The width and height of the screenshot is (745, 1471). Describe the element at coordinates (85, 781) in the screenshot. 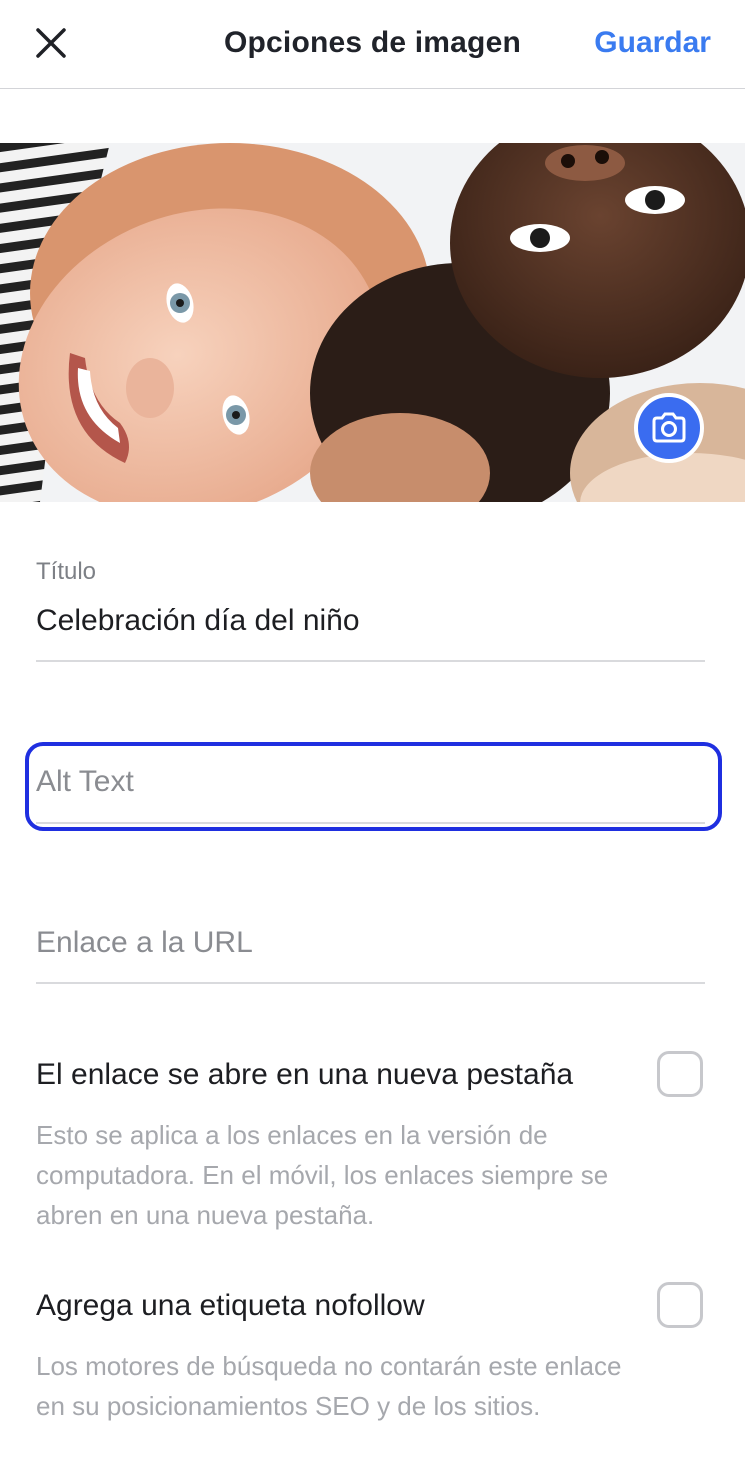

I see `alt-text-placeholder: Alt Text` at that location.